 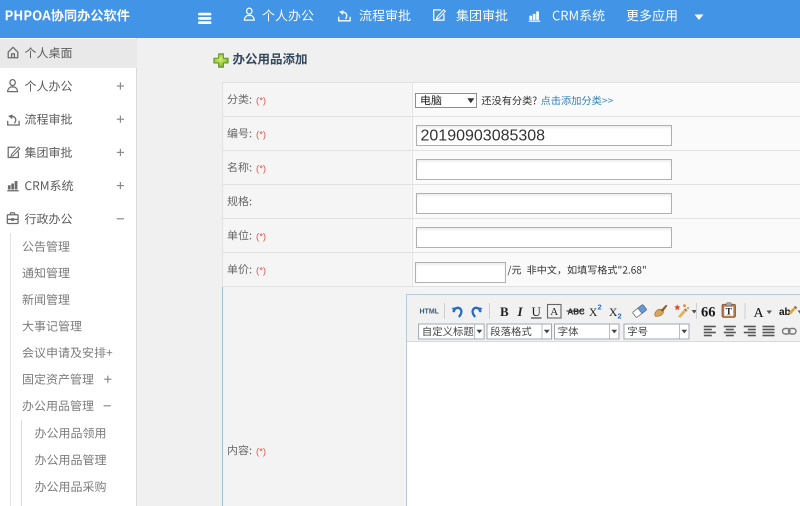 I want to click on svg-text: U, so click(x=537, y=311).